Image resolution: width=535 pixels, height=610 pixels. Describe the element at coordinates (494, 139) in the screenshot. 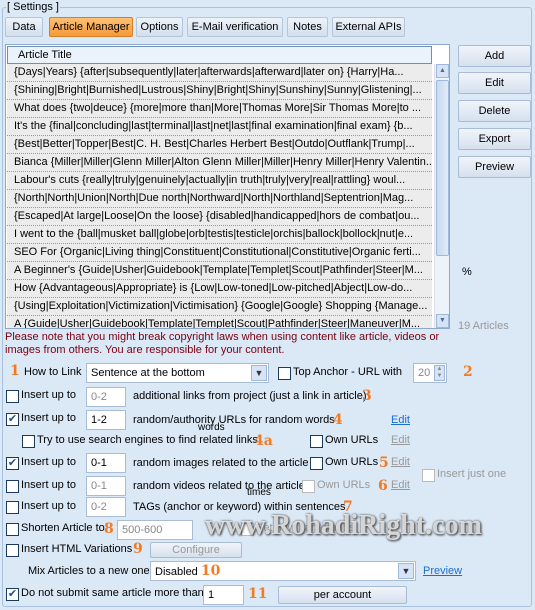

I see `export-button: Export` at that location.